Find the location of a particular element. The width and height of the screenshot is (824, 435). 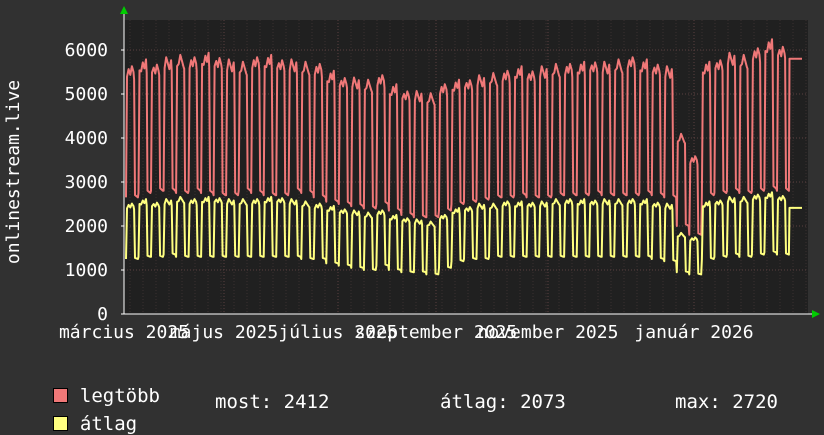

y-tick-label: 1000 is located at coordinates (86, 270).